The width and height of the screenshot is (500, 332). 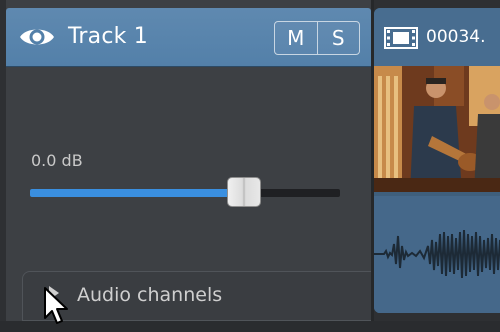 I want to click on volume-value: 0.0 dB, so click(x=57, y=160).